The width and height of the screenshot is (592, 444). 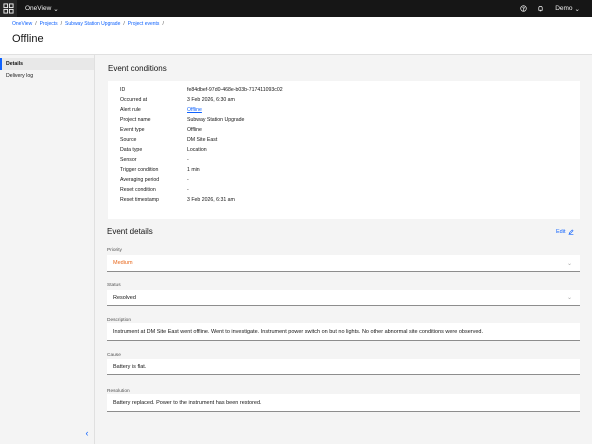 What do you see at coordinates (194, 110) in the screenshot?
I see `alert-rule-link: Offline` at bounding box center [194, 110].